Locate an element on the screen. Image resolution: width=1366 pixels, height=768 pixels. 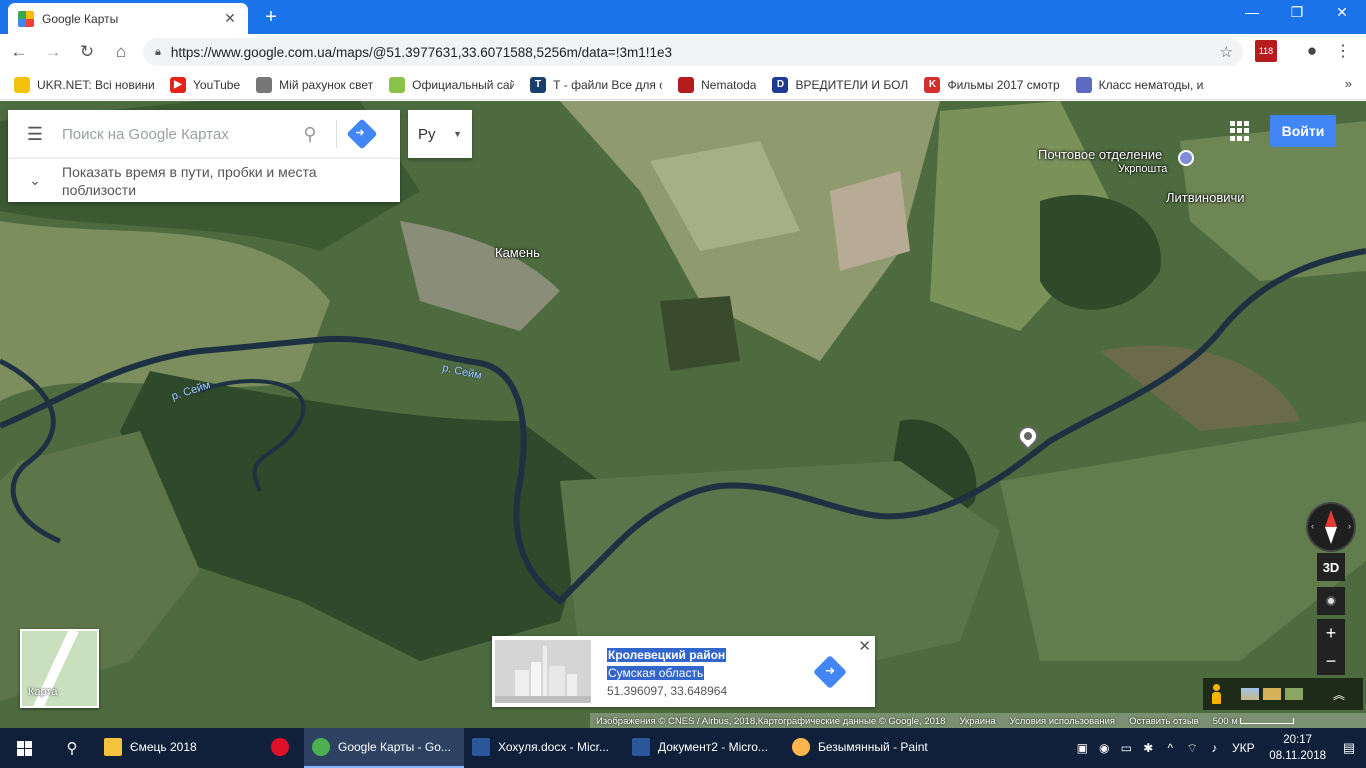
profile-icon: ● is located at coordinates (1312, 51).